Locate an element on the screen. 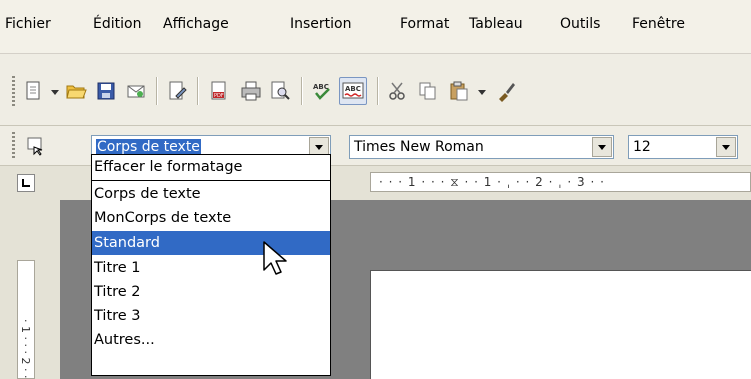  menu-format: Format is located at coordinates (424, 24).